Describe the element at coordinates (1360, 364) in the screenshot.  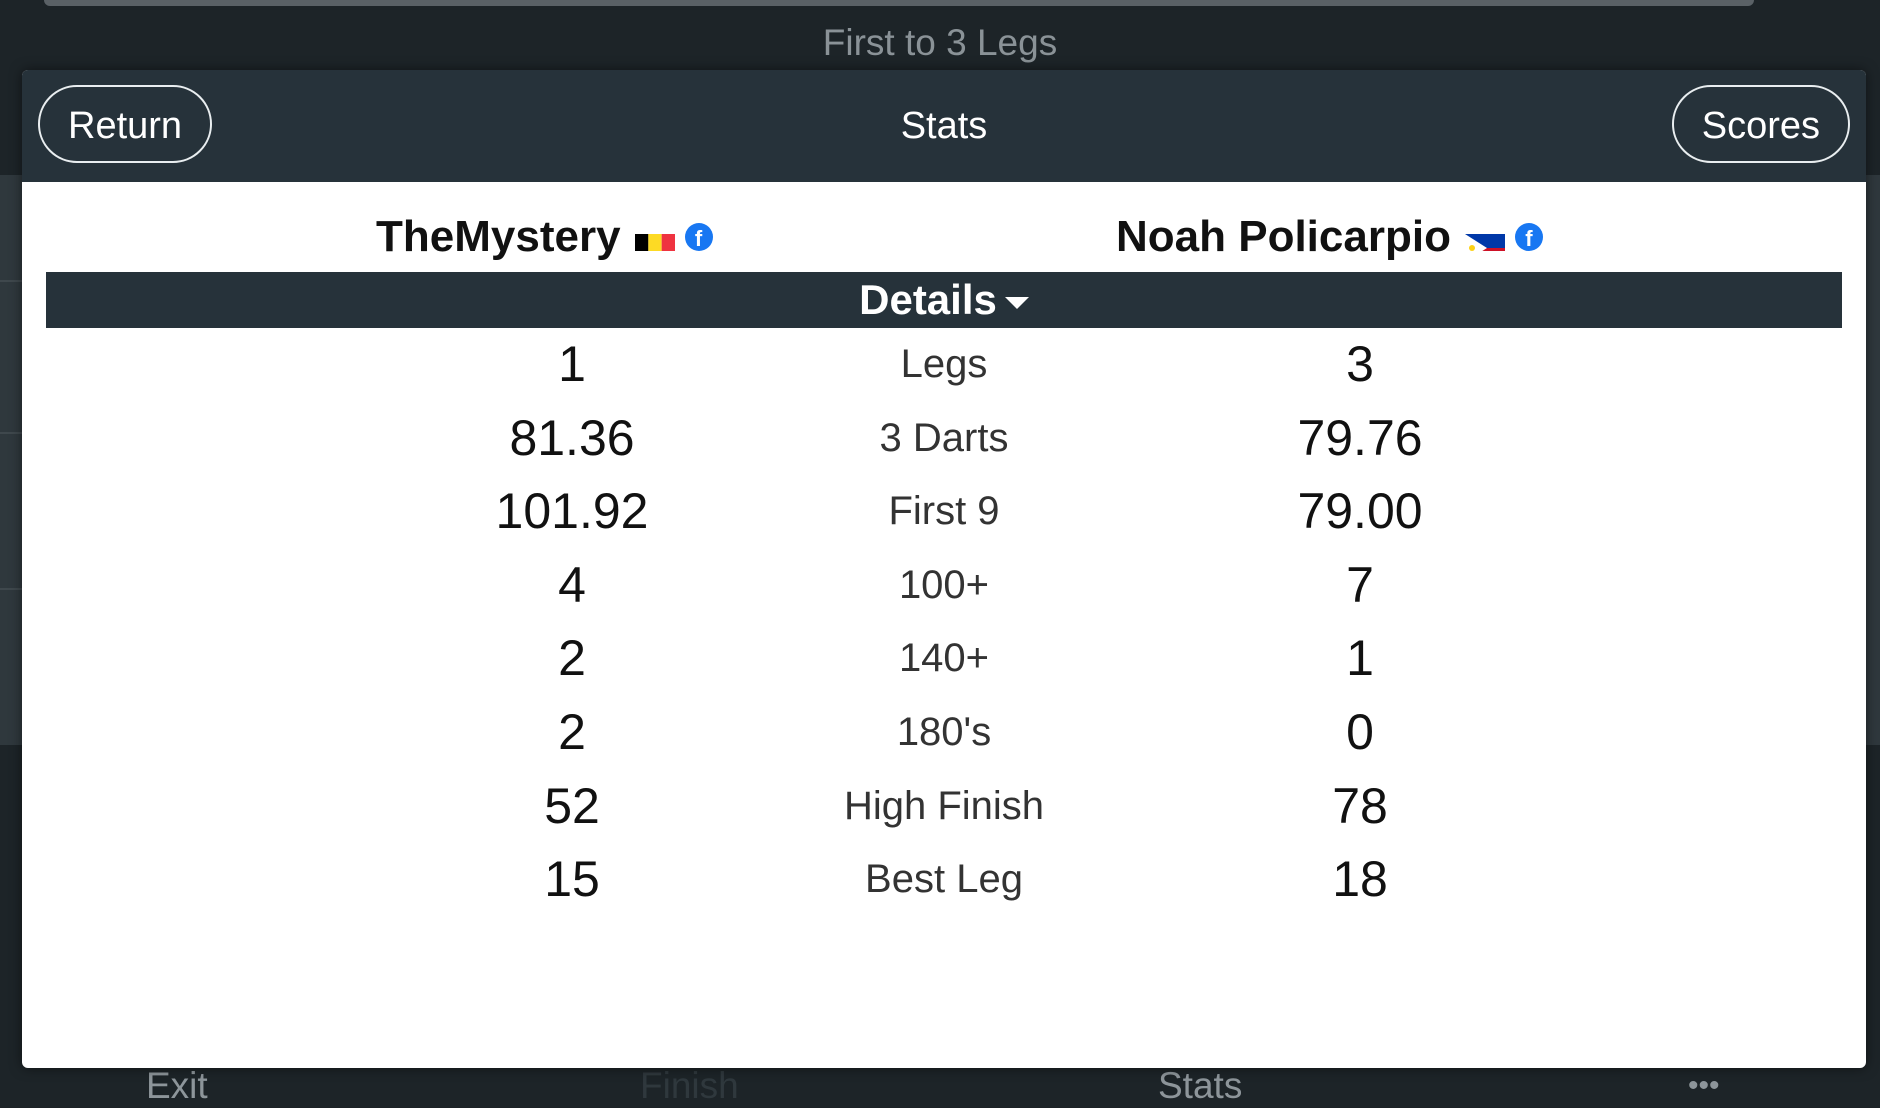
I see `player-2-value: 3` at that location.